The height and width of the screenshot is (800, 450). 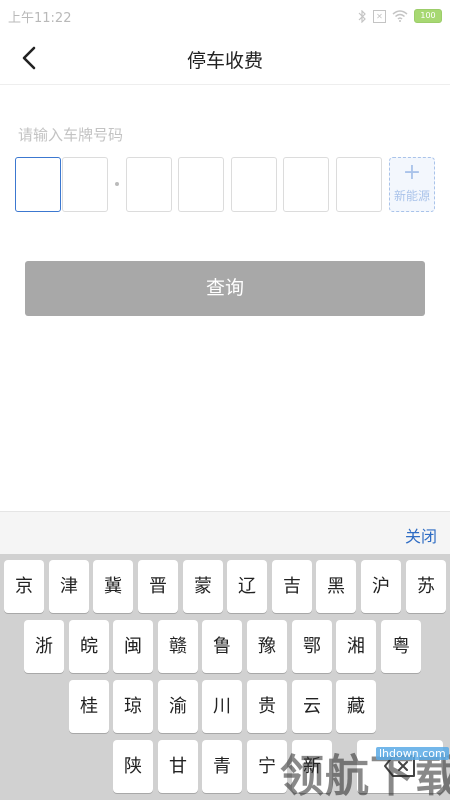 What do you see at coordinates (312, 646) in the screenshot?
I see `key-province: 鄂` at bounding box center [312, 646].